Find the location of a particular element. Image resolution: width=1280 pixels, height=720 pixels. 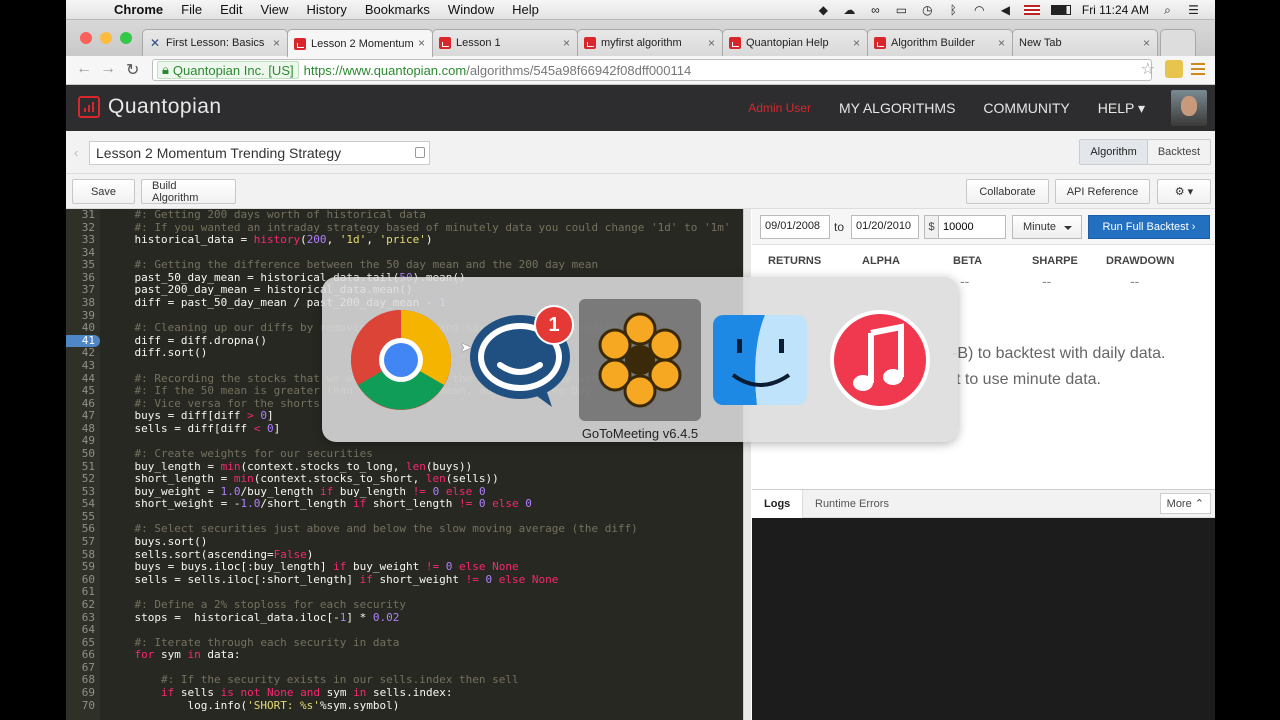

build-algorithm-button: Build Algorithm is located at coordinates (188, 191).